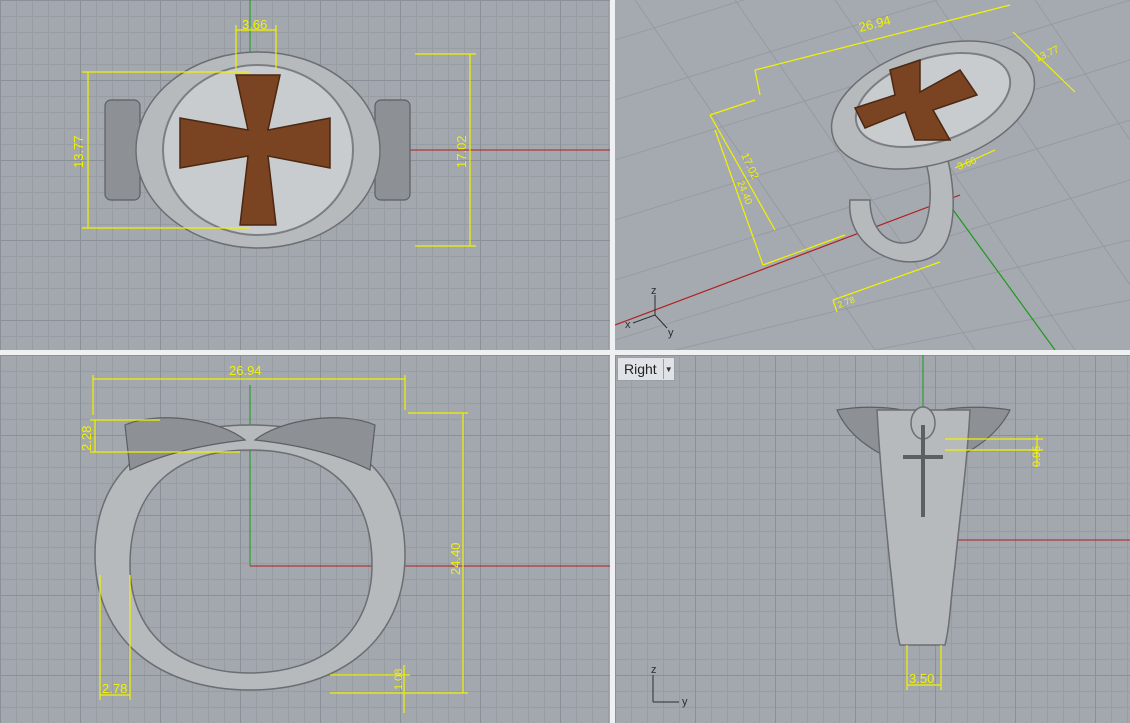  Describe the element at coordinates (886, 287) in the screenshot. I see `dimension-f: 2.78` at that location.